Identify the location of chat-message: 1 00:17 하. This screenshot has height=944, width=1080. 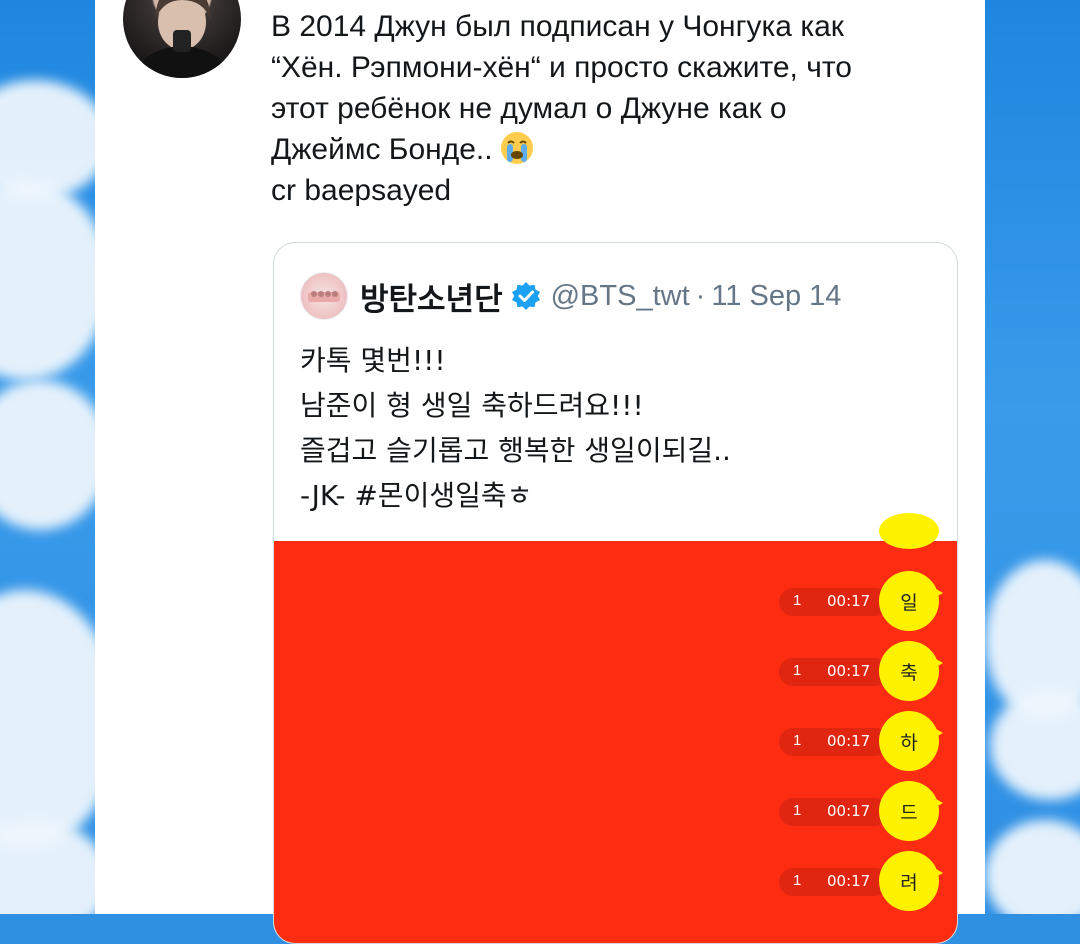
(864, 741).